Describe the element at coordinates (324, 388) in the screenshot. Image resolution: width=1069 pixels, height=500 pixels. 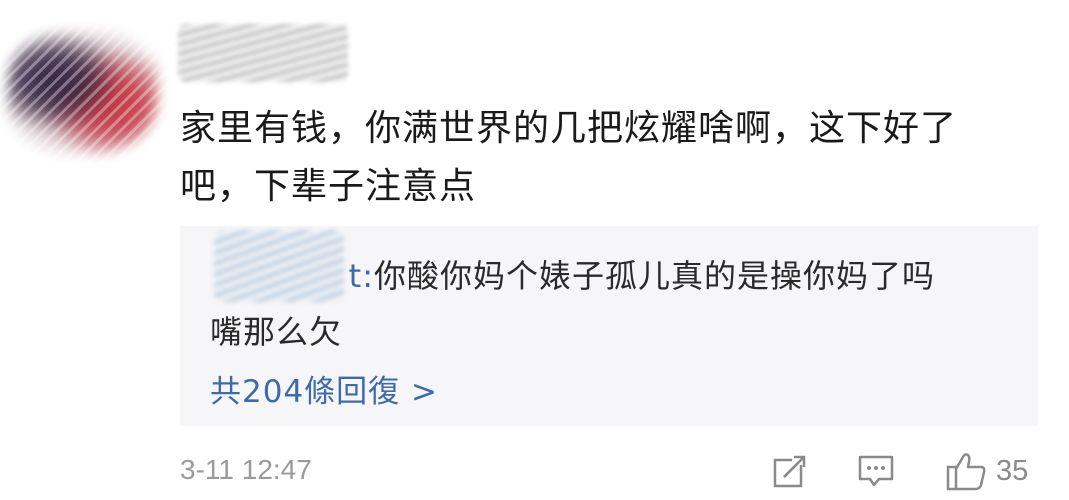
I see `more-replies-link: 共204條回復 >` at that location.